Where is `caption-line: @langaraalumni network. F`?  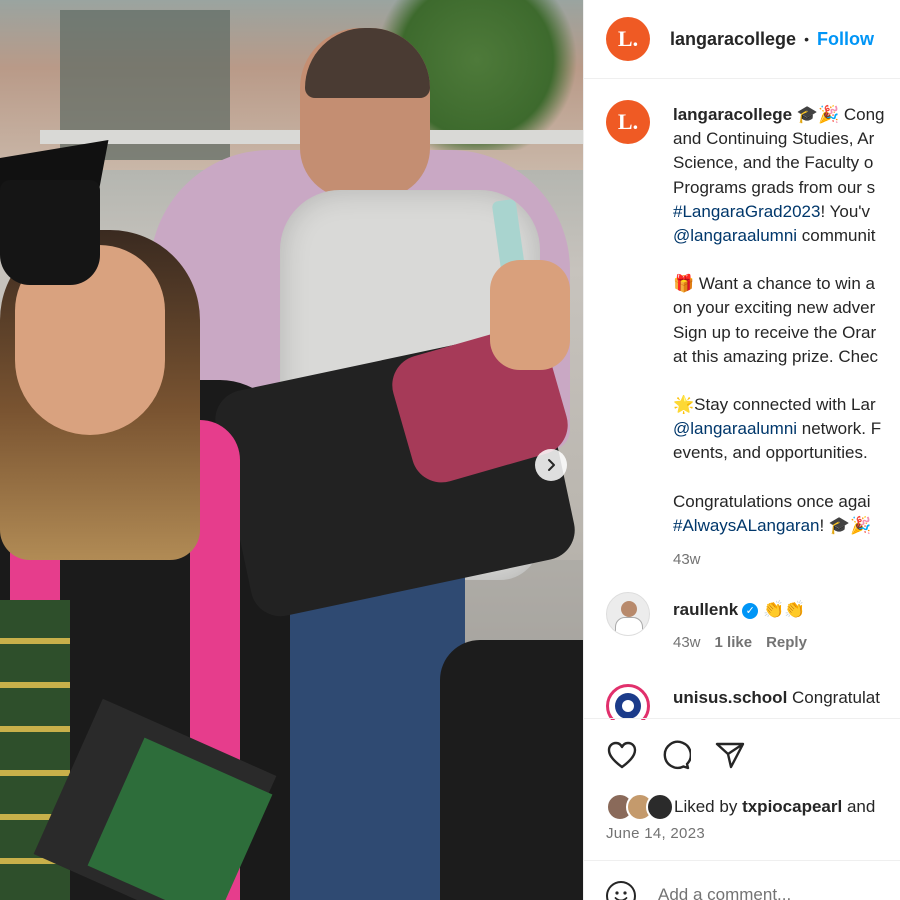 caption-line: @langaraalumni network. F is located at coordinates (786, 429).